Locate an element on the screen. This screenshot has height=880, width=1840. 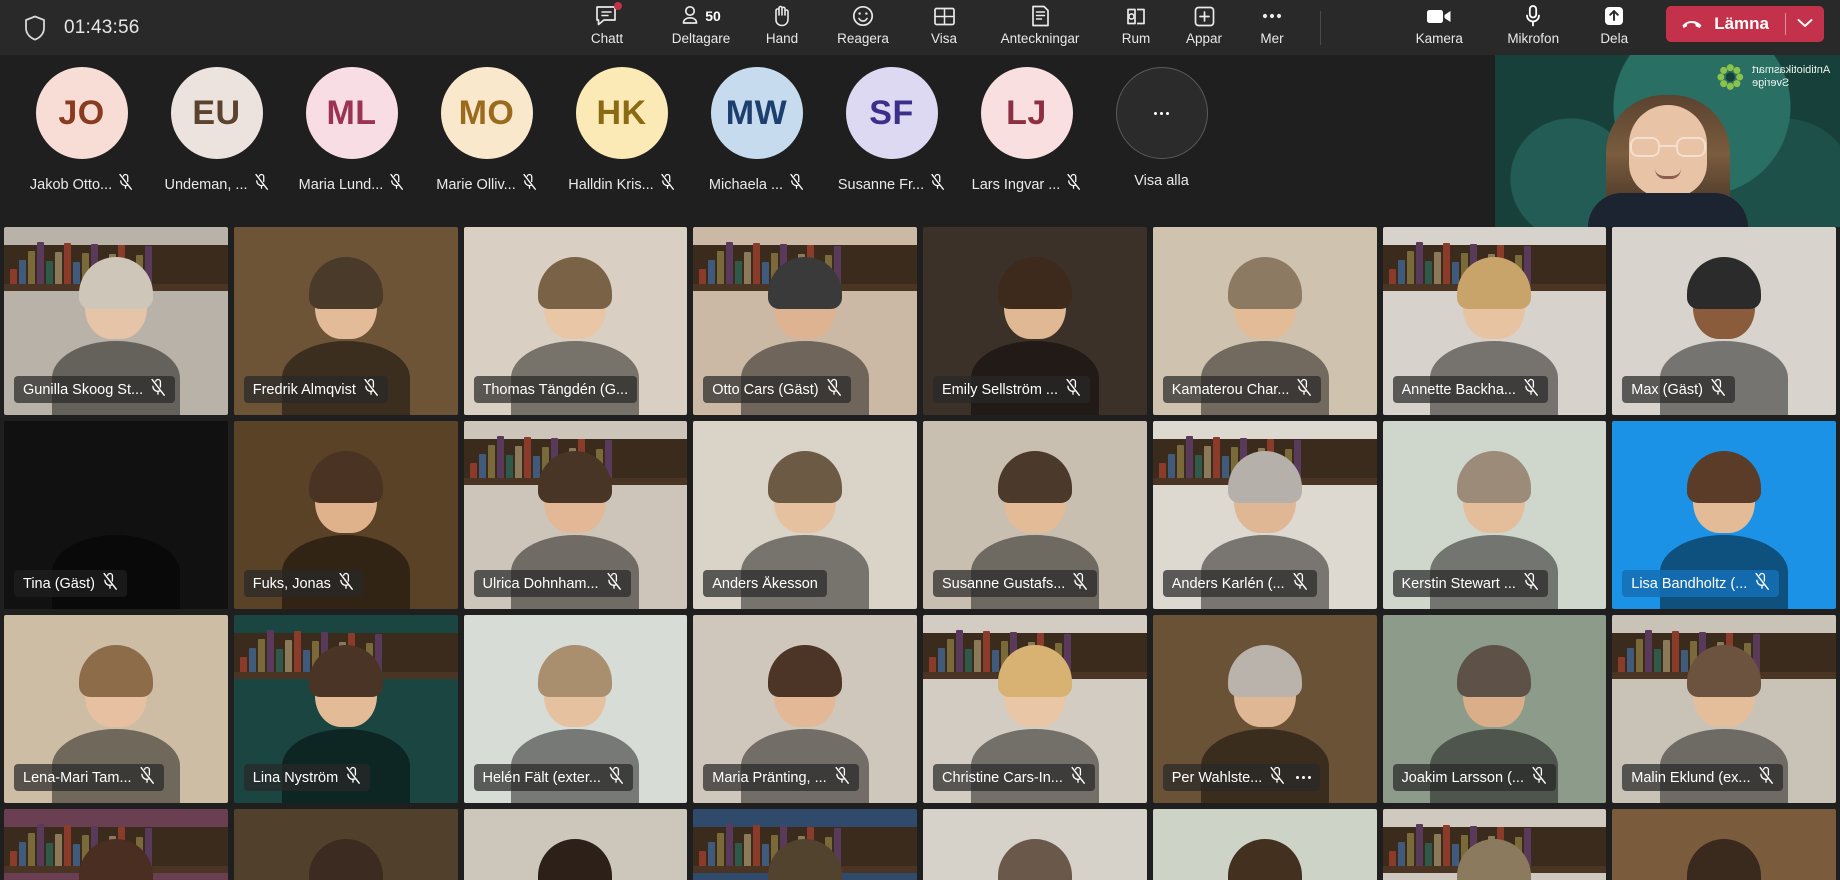
video-tile: Otto Cars (Gäst) is located at coordinates (805, 321).